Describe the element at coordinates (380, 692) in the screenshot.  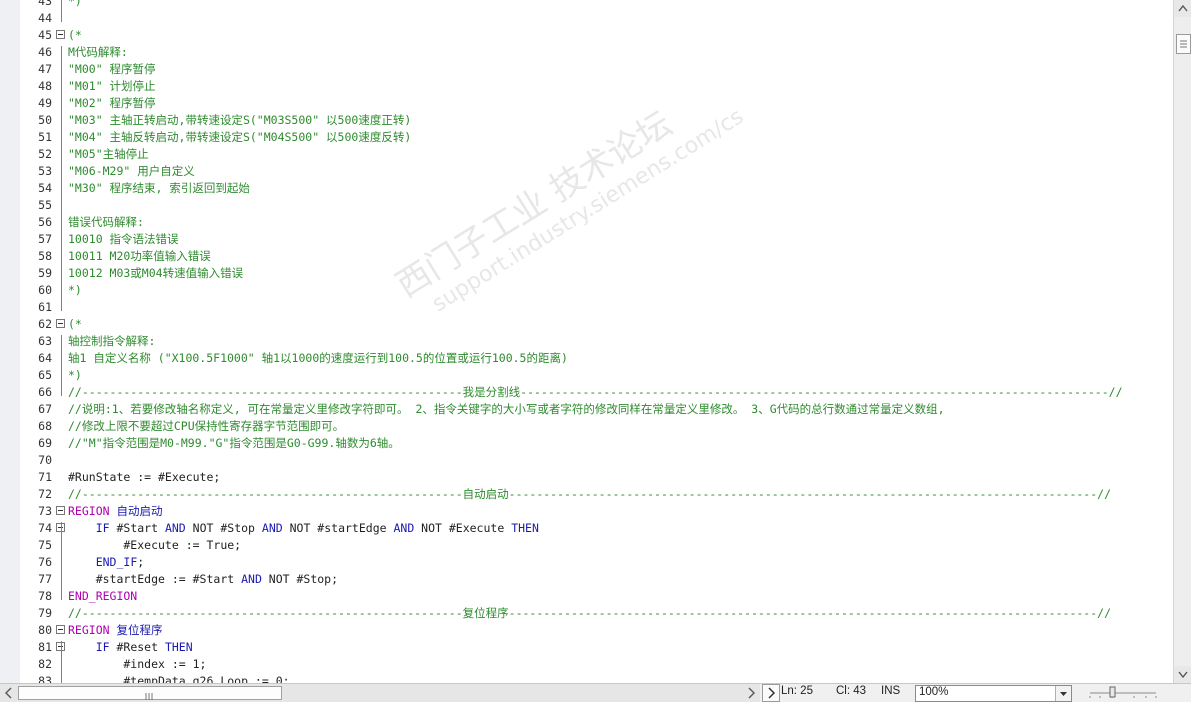
I see `horizontal-scrollbar` at that location.